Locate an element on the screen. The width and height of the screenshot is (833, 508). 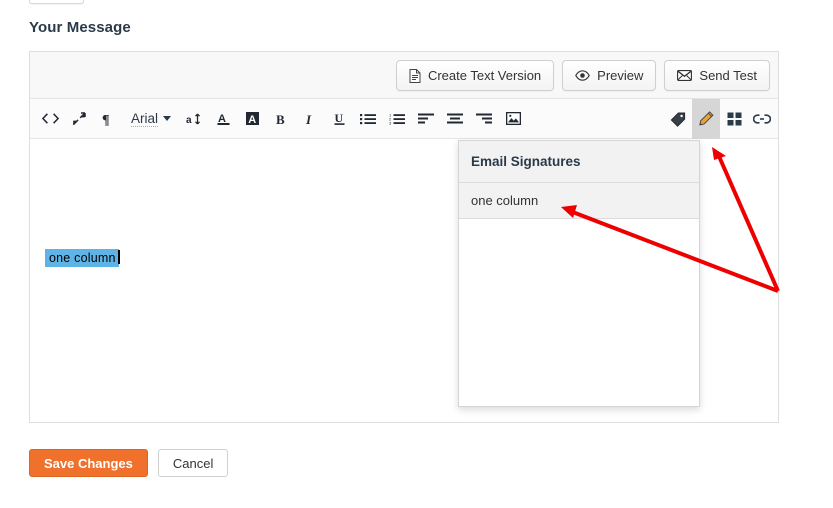
form-footer-buttons: Save Changes Cancel is located at coordinates (129, 463).